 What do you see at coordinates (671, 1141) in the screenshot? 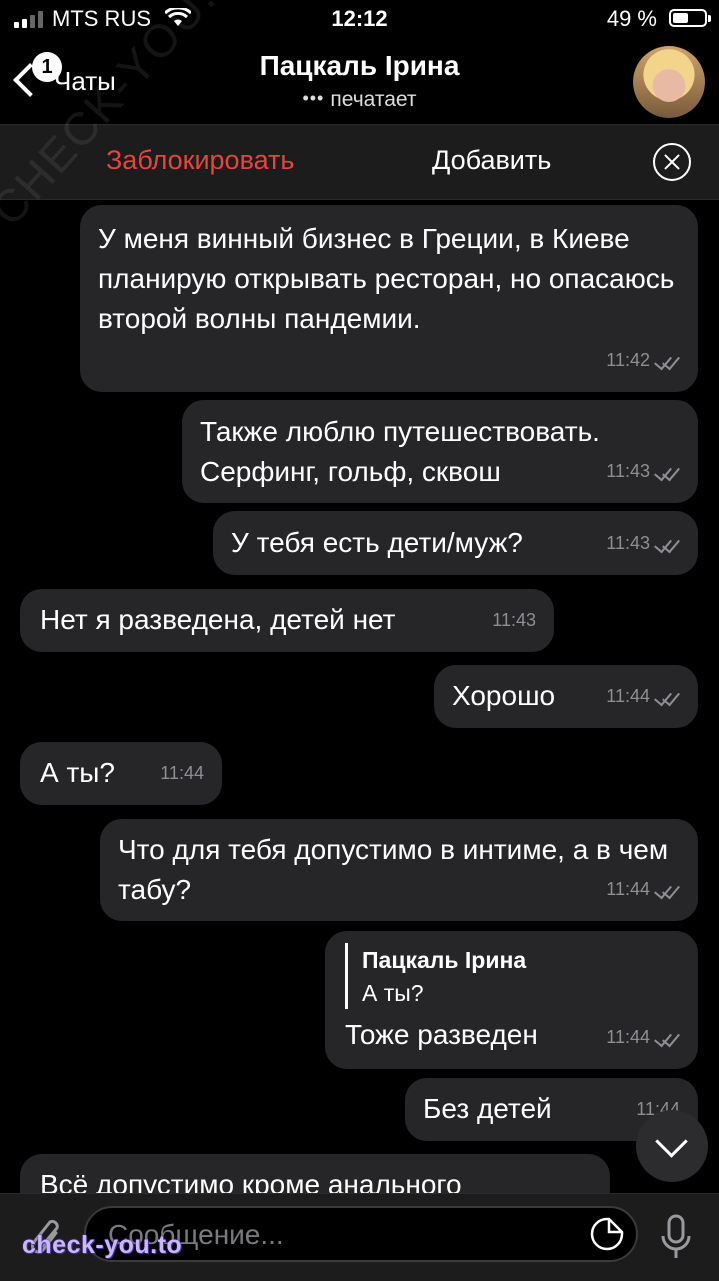
I see `chevron-down-icon` at bounding box center [671, 1141].